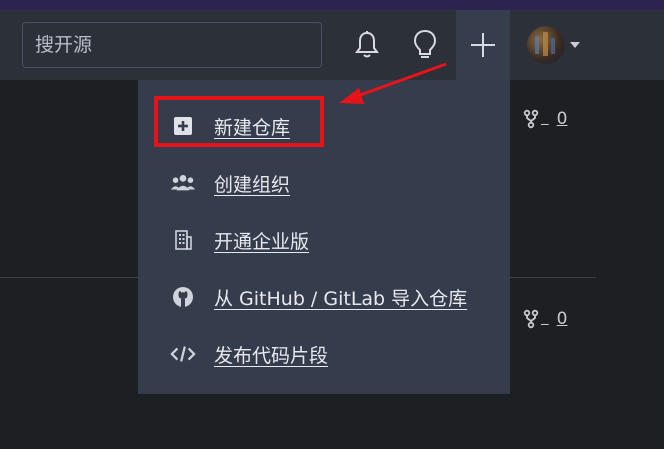  I want to click on ideas-button, so click(425, 45).